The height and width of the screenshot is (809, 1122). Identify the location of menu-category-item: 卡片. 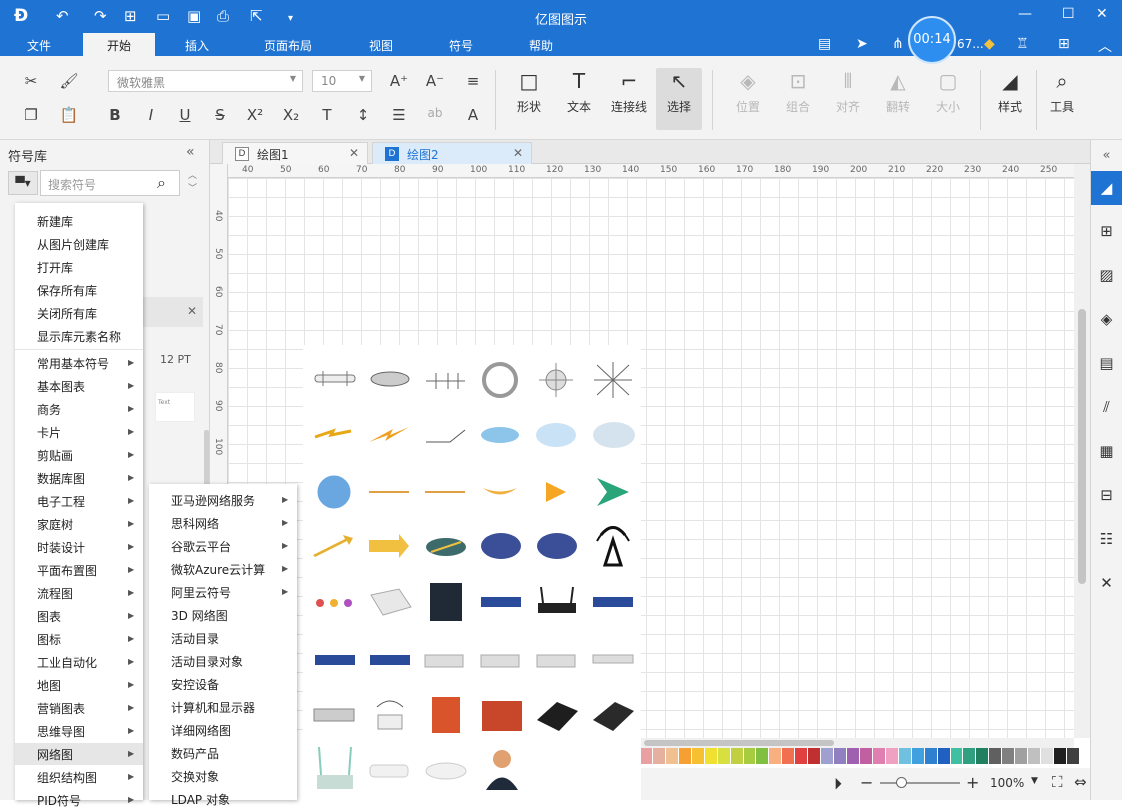
(49, 432).